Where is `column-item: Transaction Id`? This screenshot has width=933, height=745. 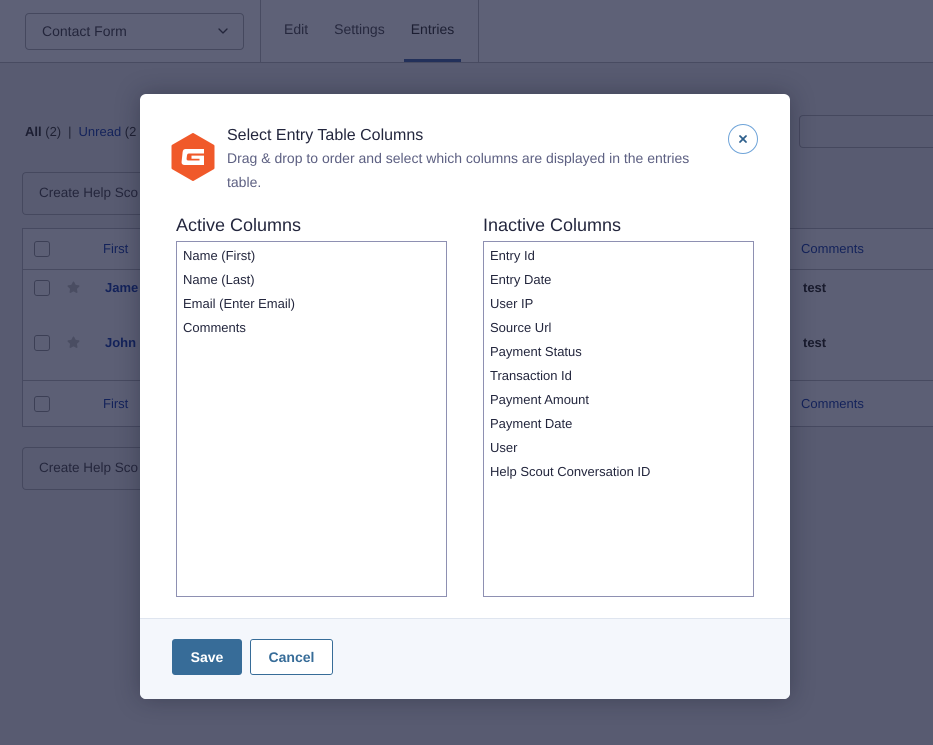
column-item: Transaction Id is located at coordinates (531, 376).